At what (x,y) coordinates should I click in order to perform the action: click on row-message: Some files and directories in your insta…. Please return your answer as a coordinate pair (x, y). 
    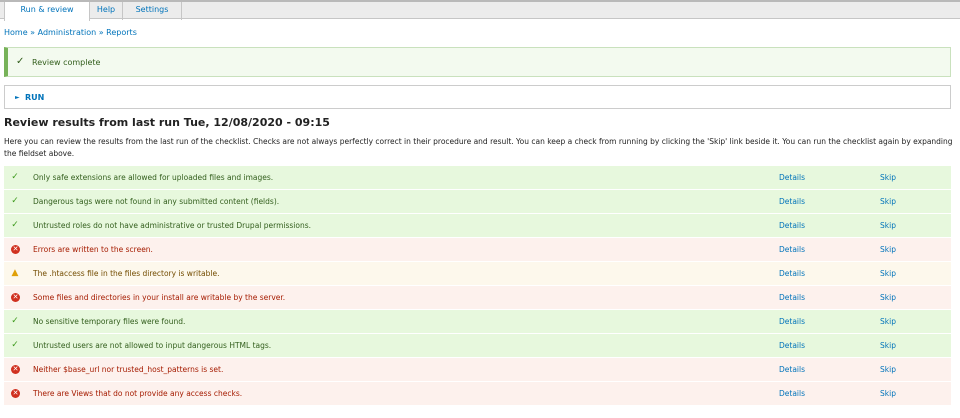
    Looking at the image, I should click on (159, 297).